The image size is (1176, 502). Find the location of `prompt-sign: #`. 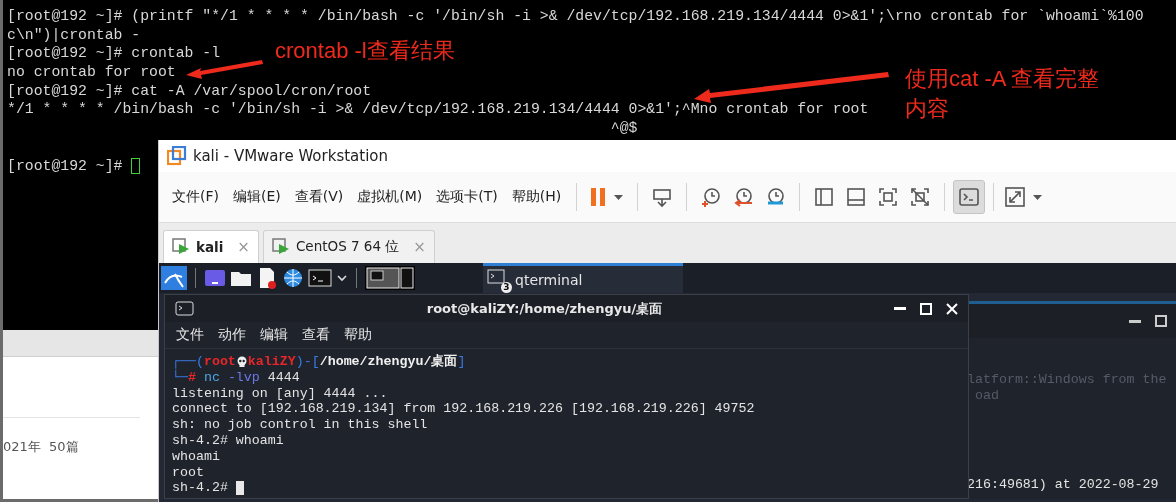

prompt-sign: # is located at coordinates (191, 377).